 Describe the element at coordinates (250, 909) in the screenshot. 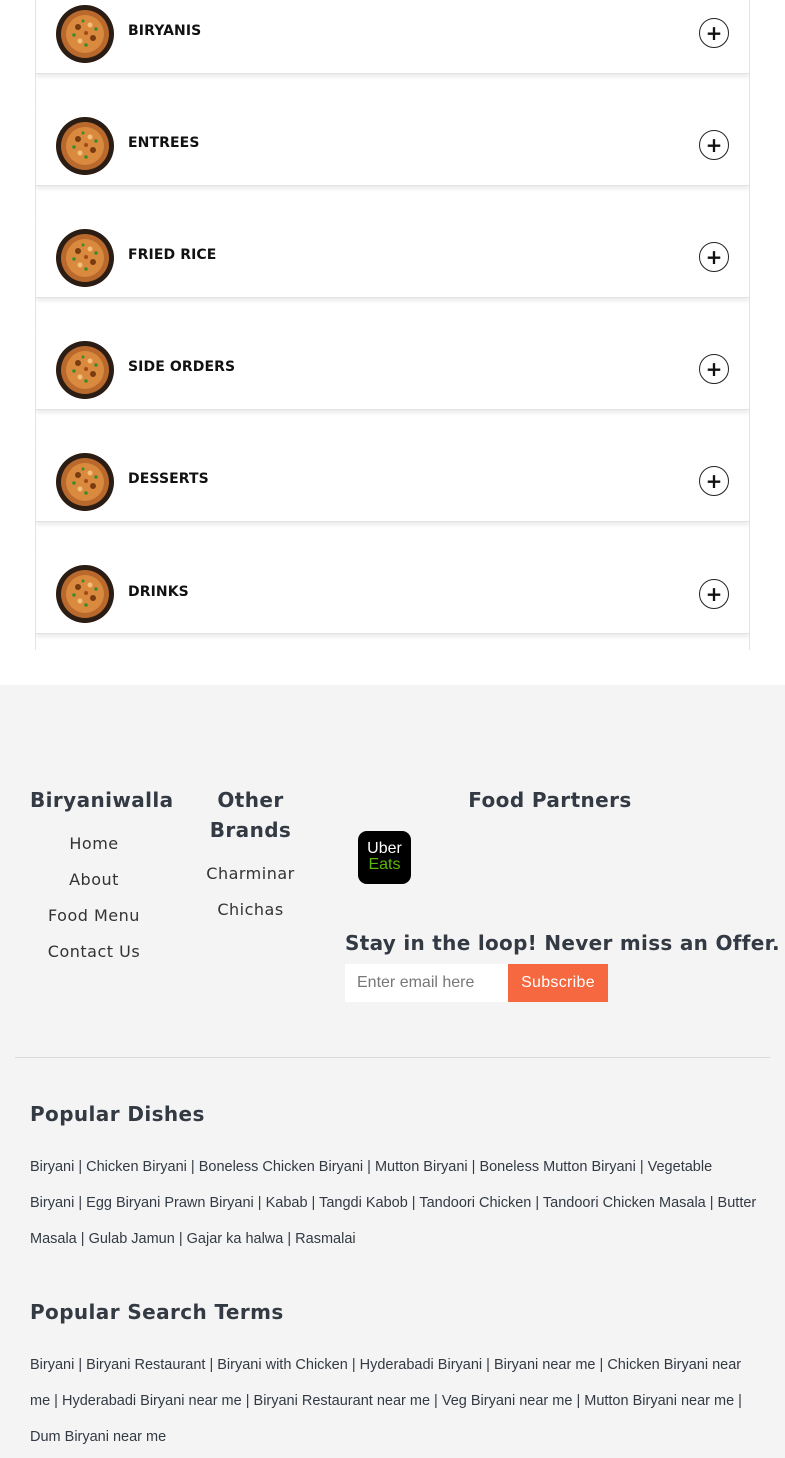

I see `footer-link-chichas: Chichas` at that location.